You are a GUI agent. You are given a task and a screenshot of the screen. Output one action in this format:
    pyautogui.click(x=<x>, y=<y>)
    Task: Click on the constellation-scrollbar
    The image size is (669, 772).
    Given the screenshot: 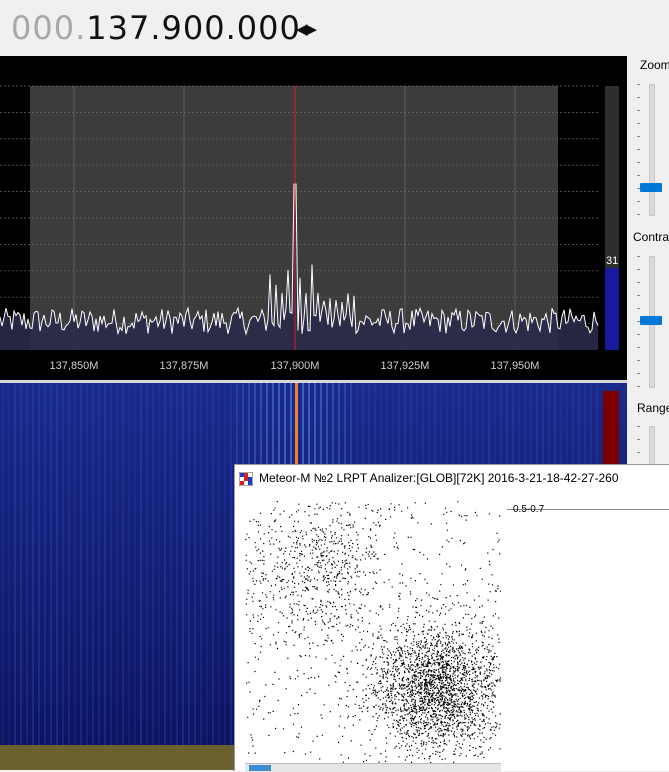 What is the action you would take?
    pyautogui.click(x=373, y=767)
    